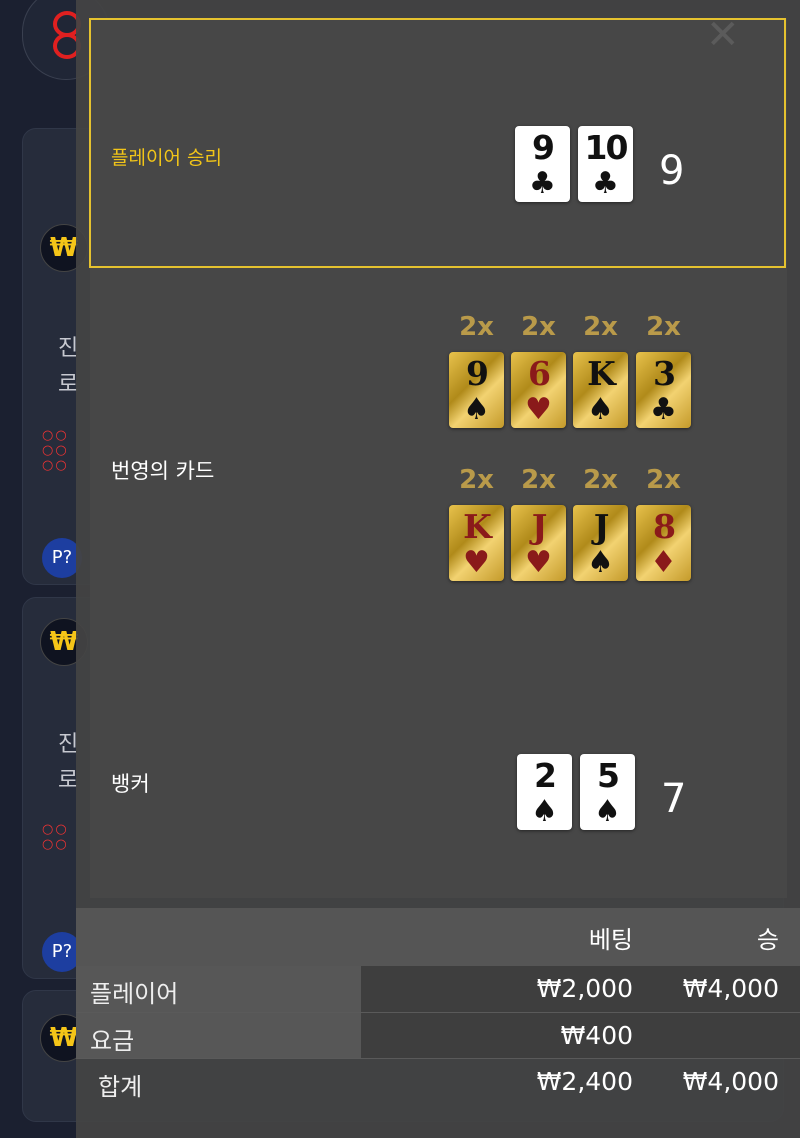 The image size is (800, 1138). What do you see at coordinates (55, 450) in the screenshot?
I see `road-dots-icon: ○○ ○○ ○○` at bounding box center [55, 450].